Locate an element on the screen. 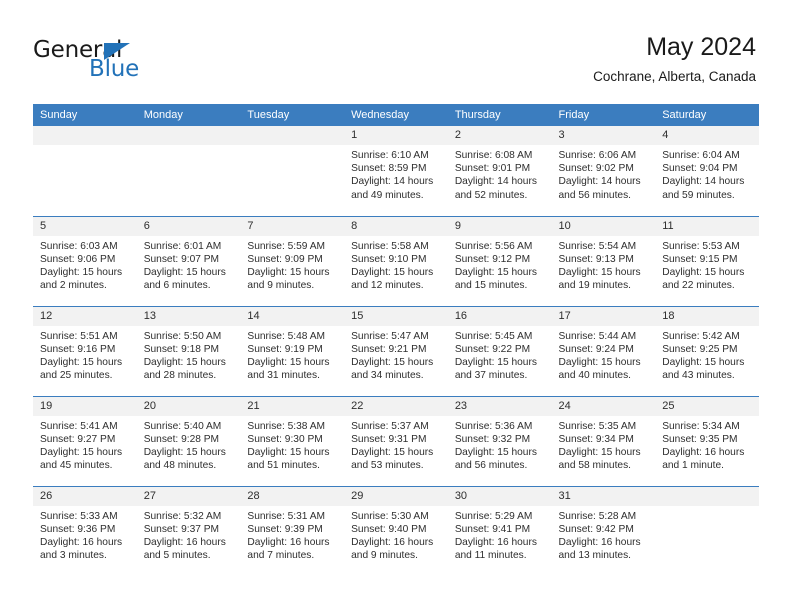 The height and width of the screenshot is (612, 792). sunset-text: Sunset: 9:06 PM is located at coordinates (78, 259).